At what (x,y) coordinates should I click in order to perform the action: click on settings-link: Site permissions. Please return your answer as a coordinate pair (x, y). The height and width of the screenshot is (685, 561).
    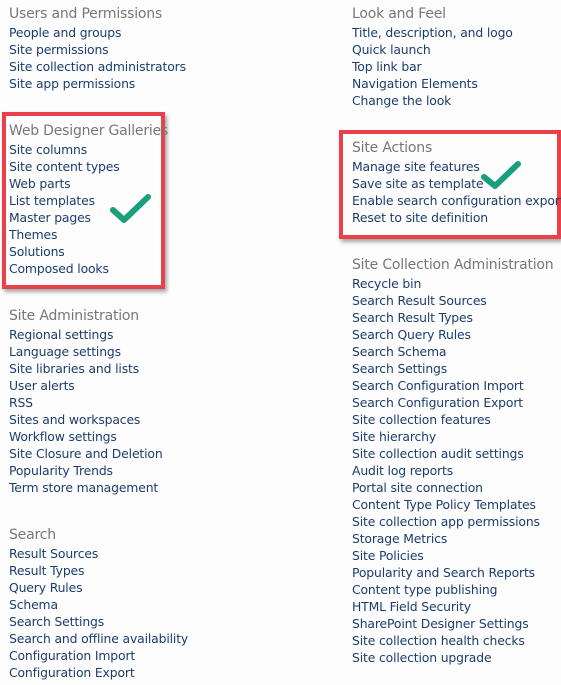
    Looking at the image, I should click on (97, 49).